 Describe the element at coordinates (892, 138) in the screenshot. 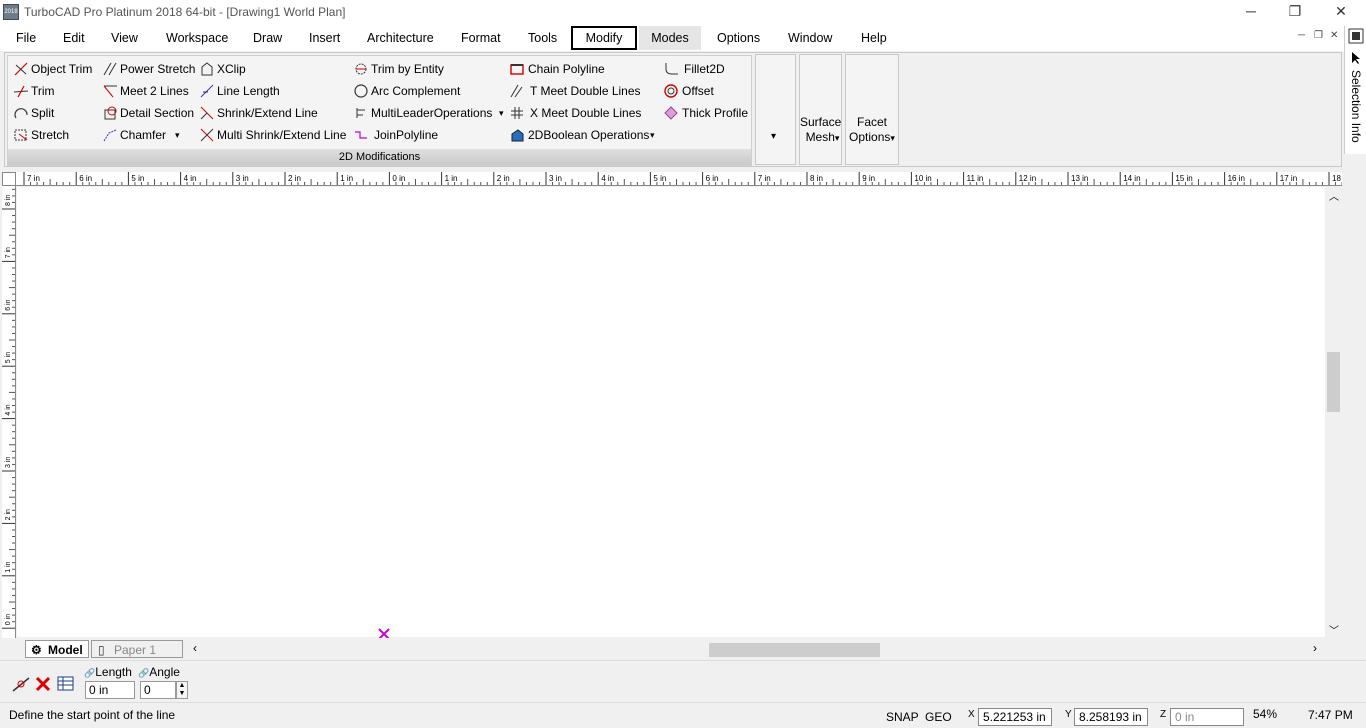

I see `facet-options-dropdown-icon: ▾` at that location.